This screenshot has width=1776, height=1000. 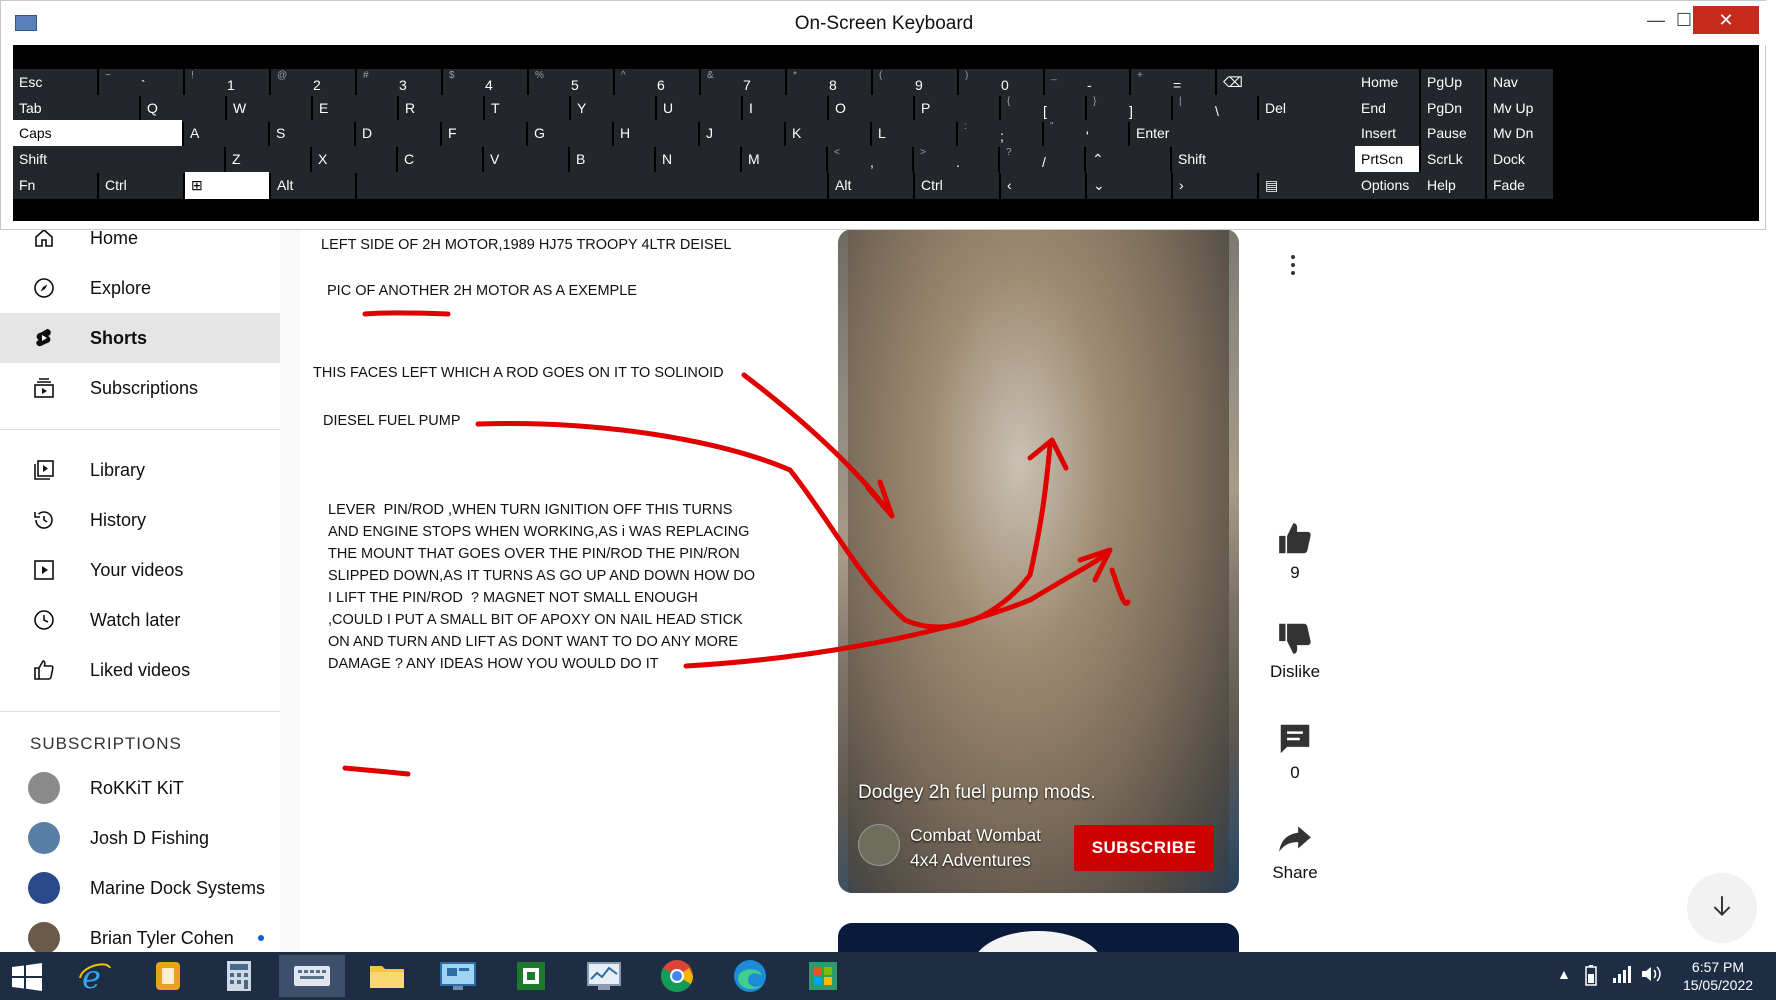 I want to click on key-3-1: Z, so click(x=268, y=159).